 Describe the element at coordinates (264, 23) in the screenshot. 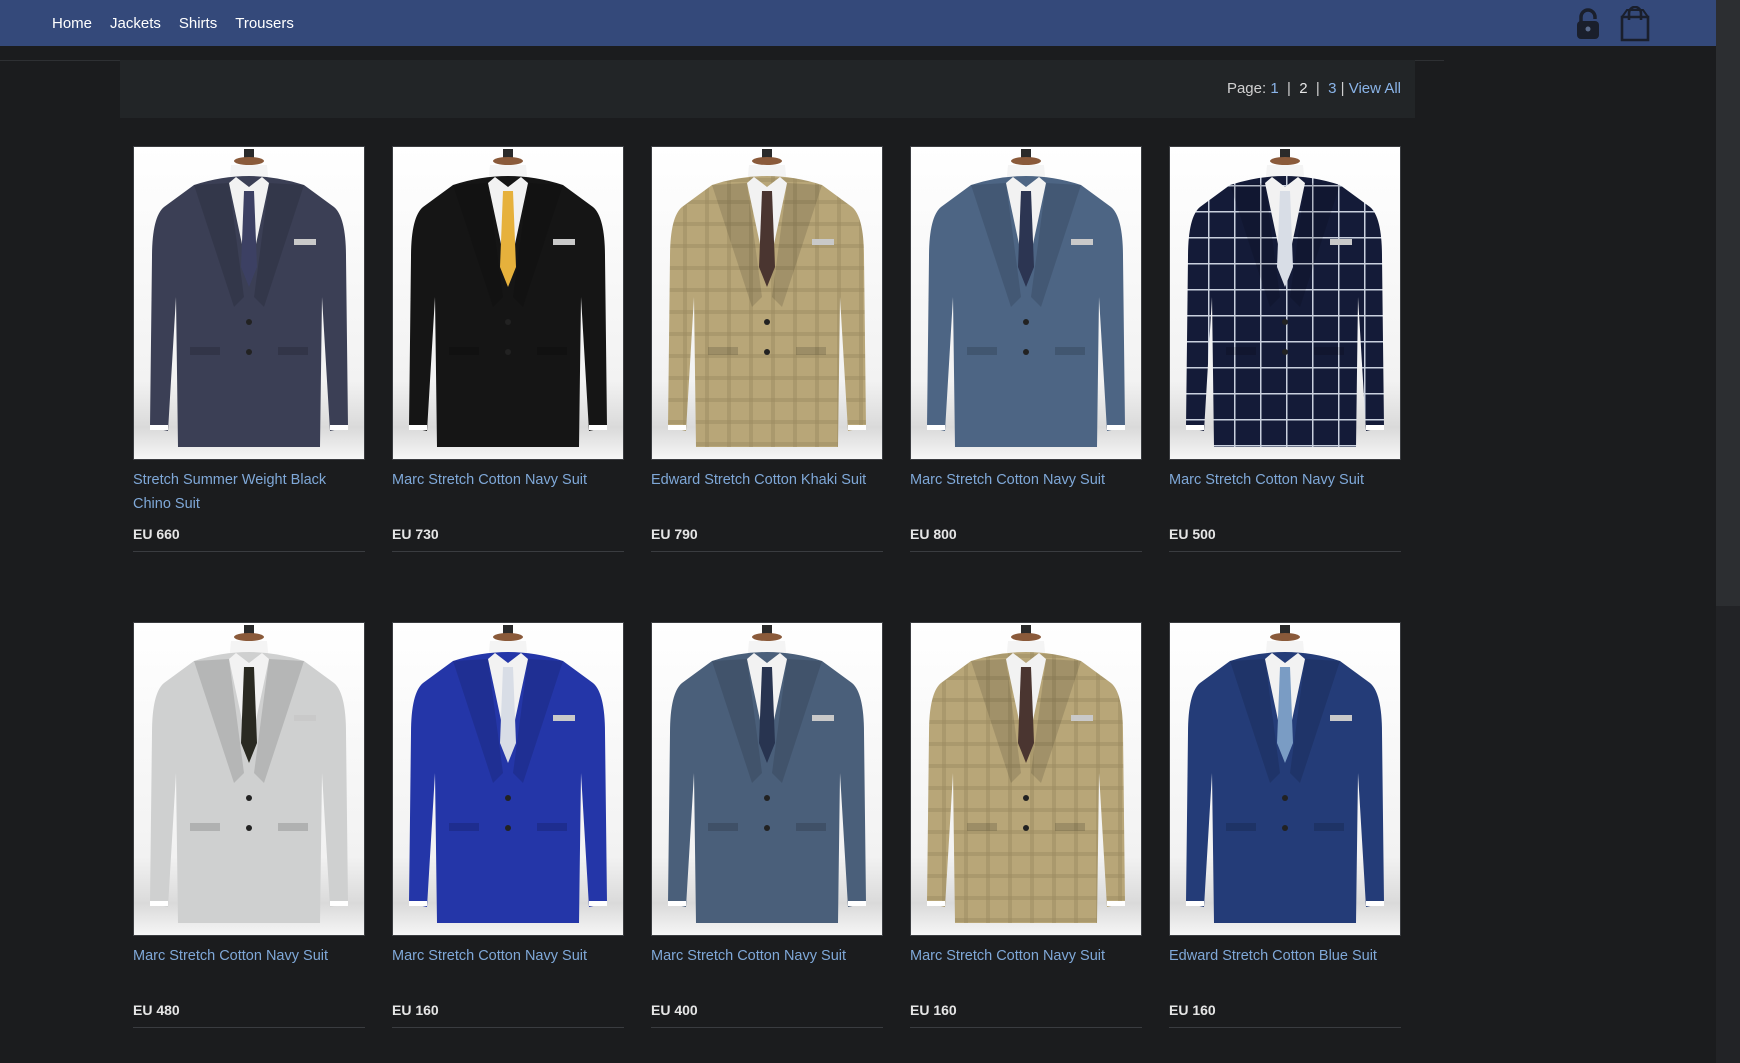

I see `nav-trousers: Trousers` at that location.